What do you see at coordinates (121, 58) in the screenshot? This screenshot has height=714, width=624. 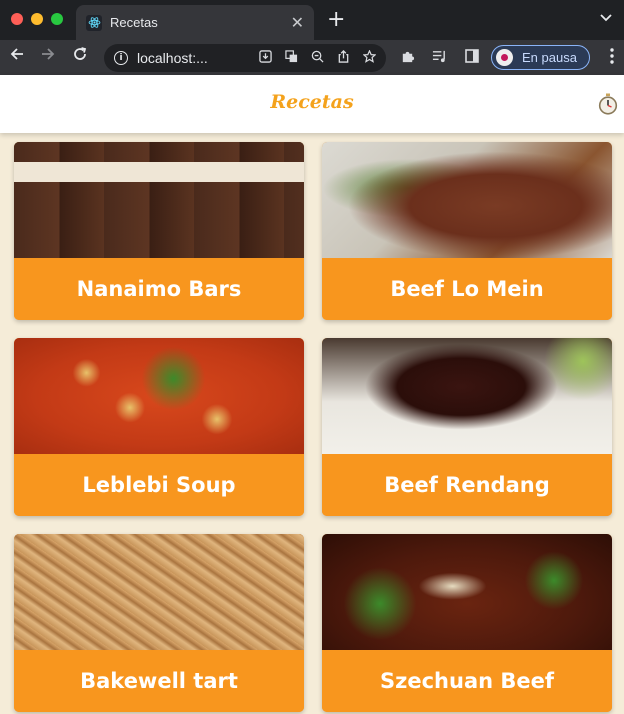 I see `site-info-icon: i` at bounding box center [121, 58].